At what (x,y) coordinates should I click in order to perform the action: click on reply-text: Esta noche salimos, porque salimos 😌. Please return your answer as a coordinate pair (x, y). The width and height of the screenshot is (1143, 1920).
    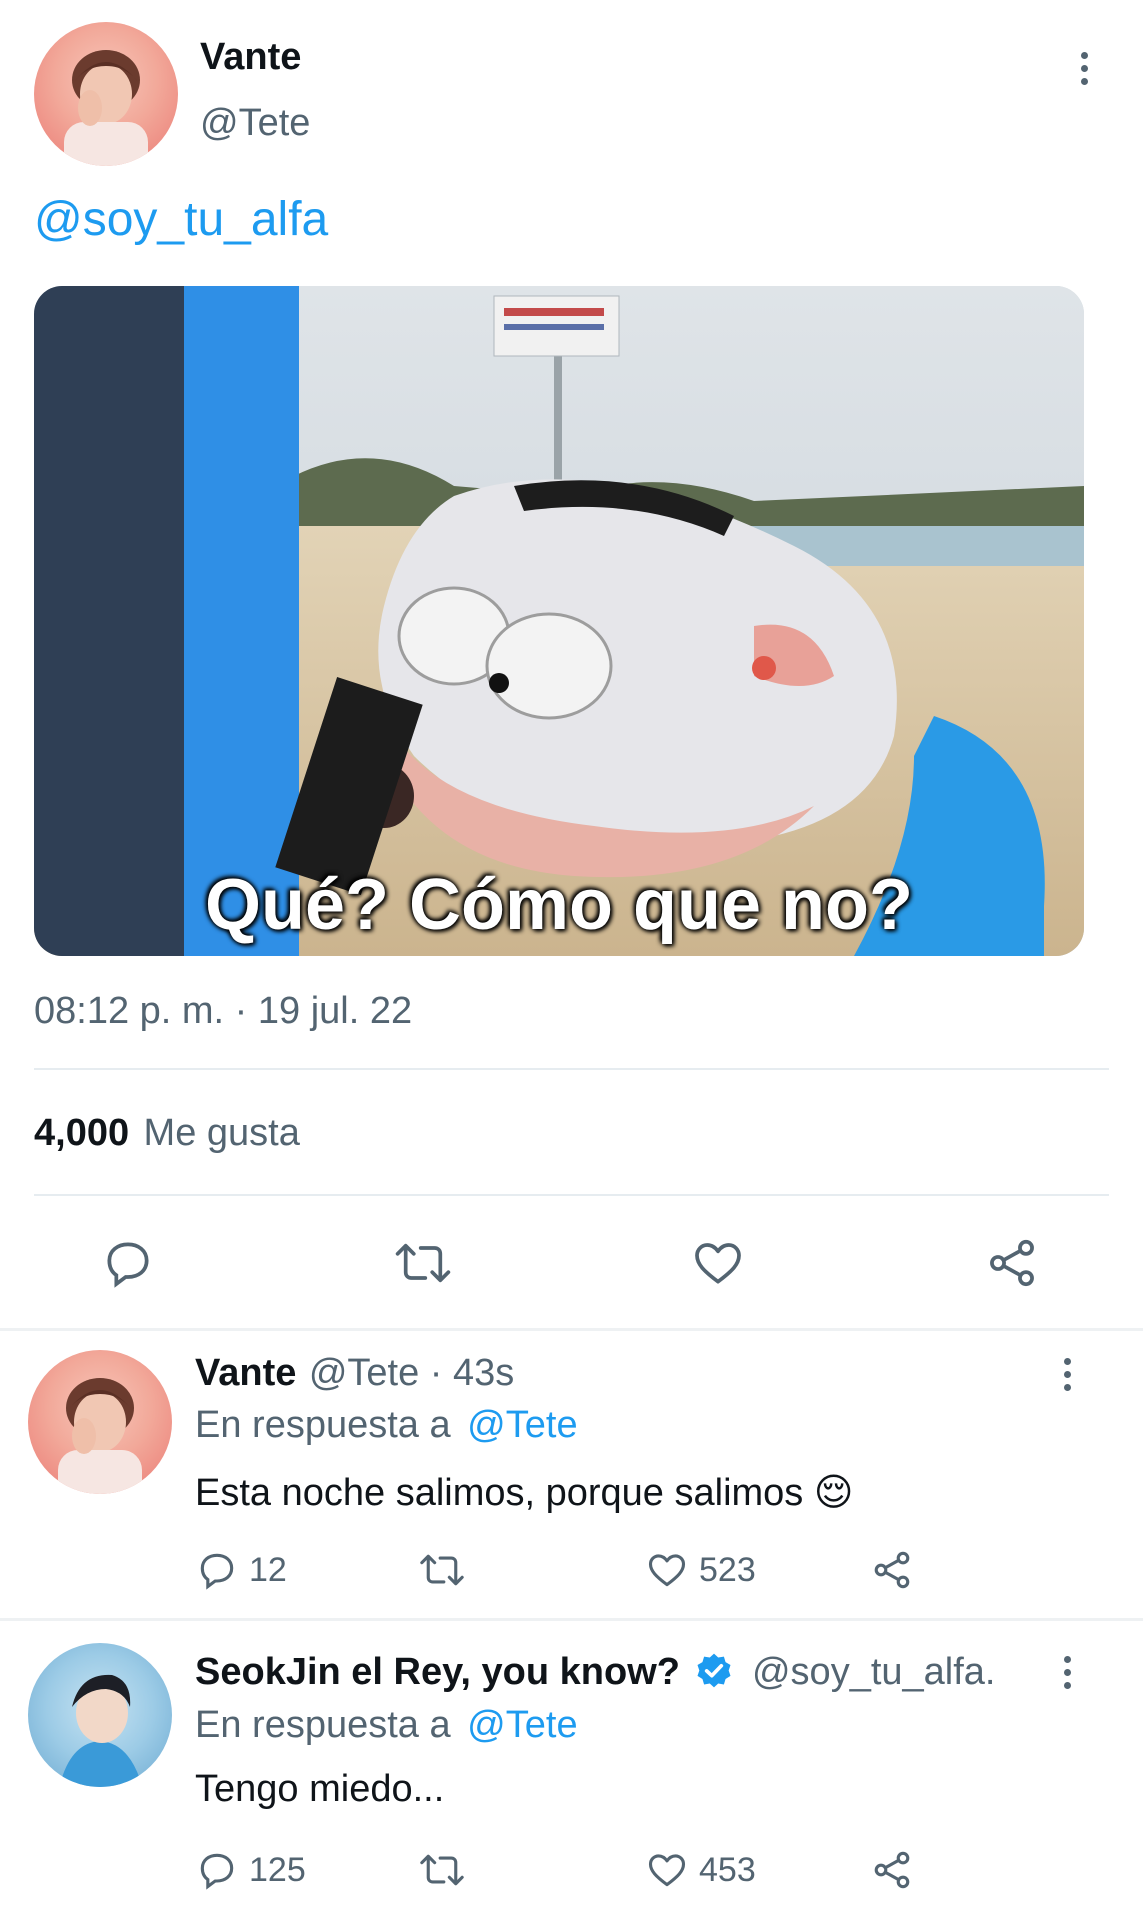
    Looking at the image, I should click on (524, 1493).